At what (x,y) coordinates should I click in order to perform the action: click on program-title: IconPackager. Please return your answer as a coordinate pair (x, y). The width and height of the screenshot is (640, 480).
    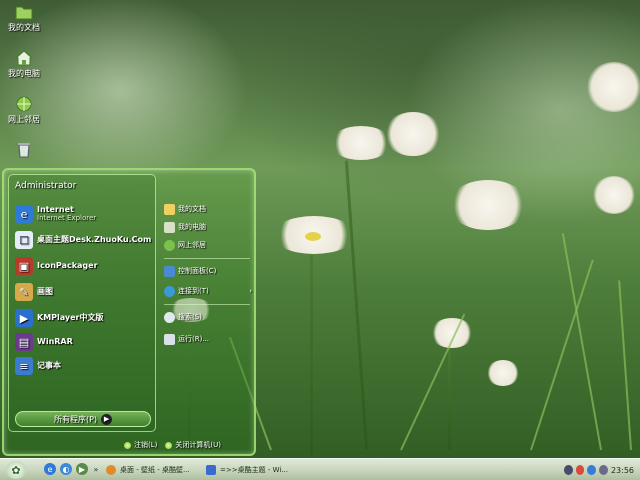
    Looking at the image, I should click on (67, 265).